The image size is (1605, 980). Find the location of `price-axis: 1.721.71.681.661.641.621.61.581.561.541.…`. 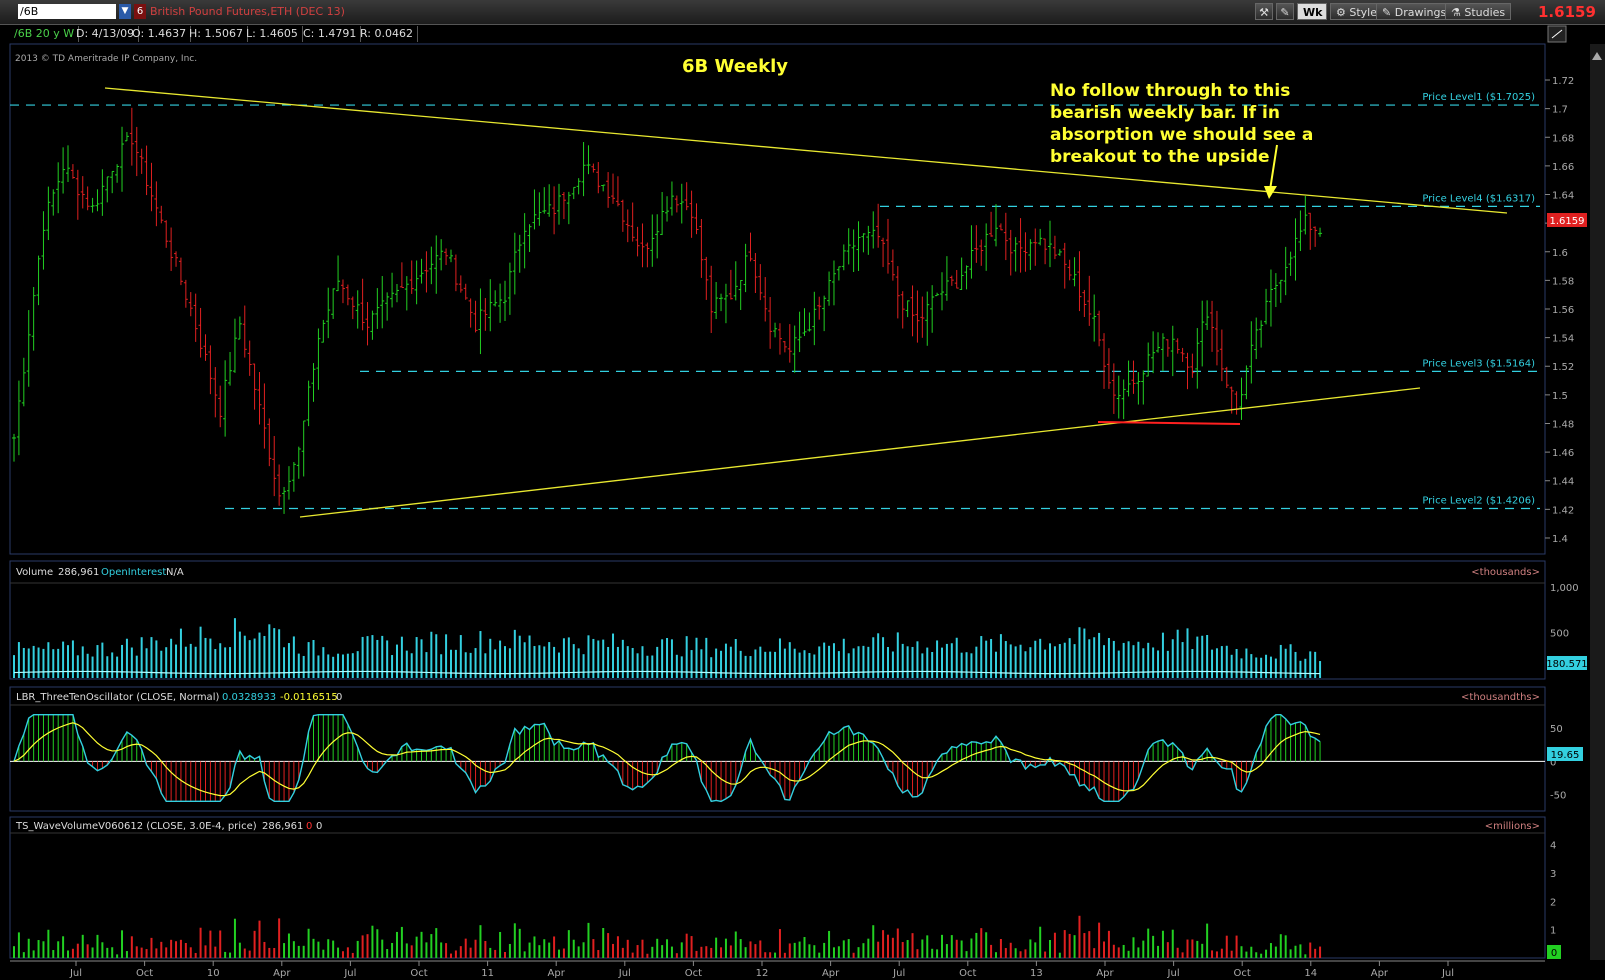

price-axis: 1.721.71.681.661.641.621.61.581.561.541.… is located at coordinates (1559, 310).